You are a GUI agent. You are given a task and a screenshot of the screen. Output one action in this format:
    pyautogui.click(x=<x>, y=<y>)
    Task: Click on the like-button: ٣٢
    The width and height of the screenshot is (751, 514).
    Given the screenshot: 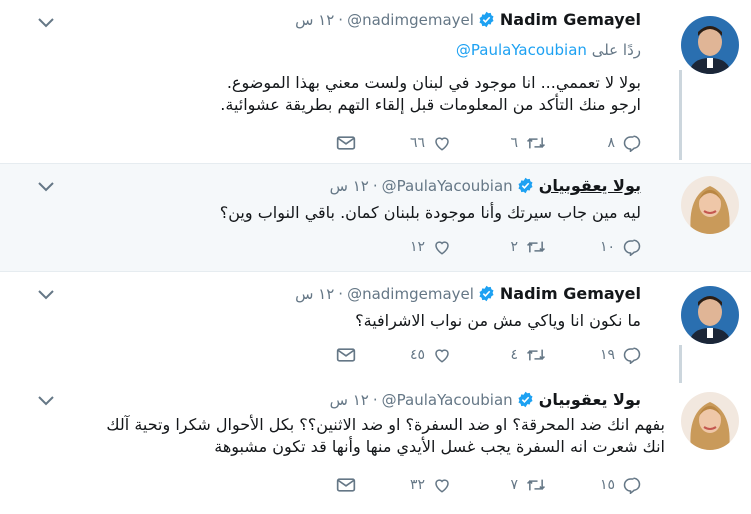 What is the action you would take?
    pyautogui.click(x=403, y=485)
    